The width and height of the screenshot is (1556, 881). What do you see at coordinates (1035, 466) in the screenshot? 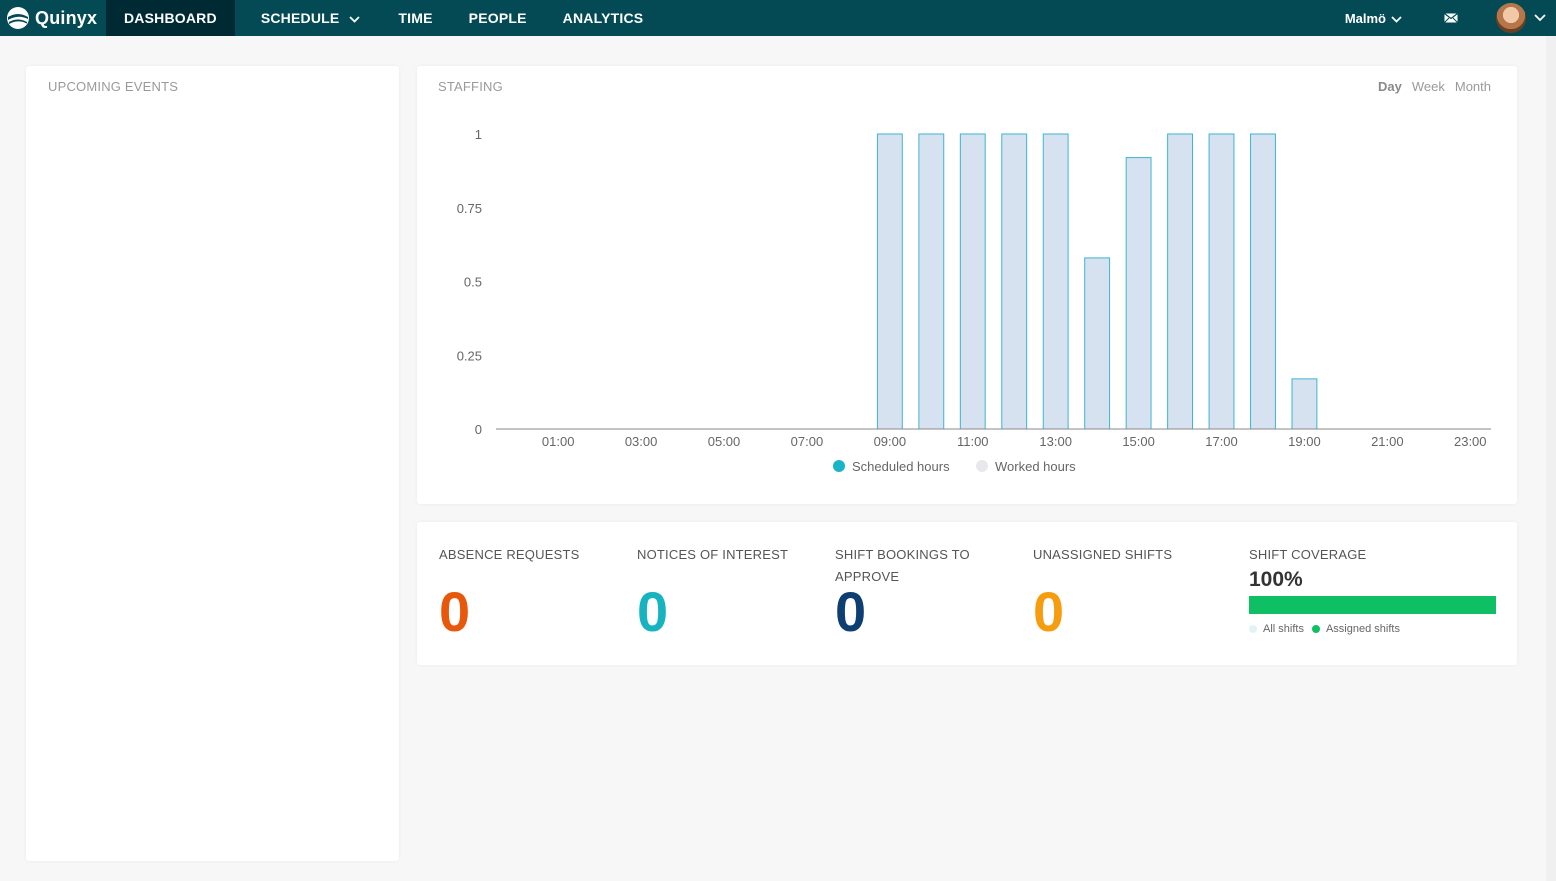
I see `legend-label: Worked hours` at bounding box center [1035, 466].